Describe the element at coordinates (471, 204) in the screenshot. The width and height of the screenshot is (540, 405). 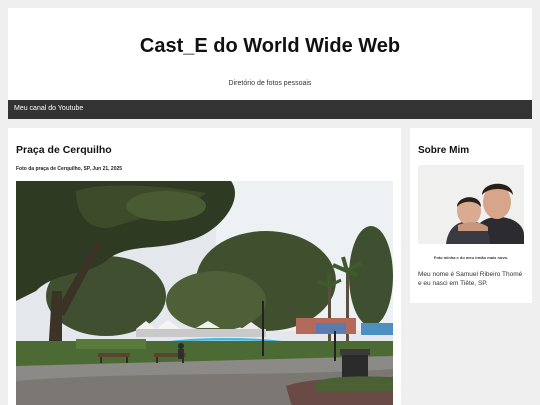
I see `profile-photo` at that location.